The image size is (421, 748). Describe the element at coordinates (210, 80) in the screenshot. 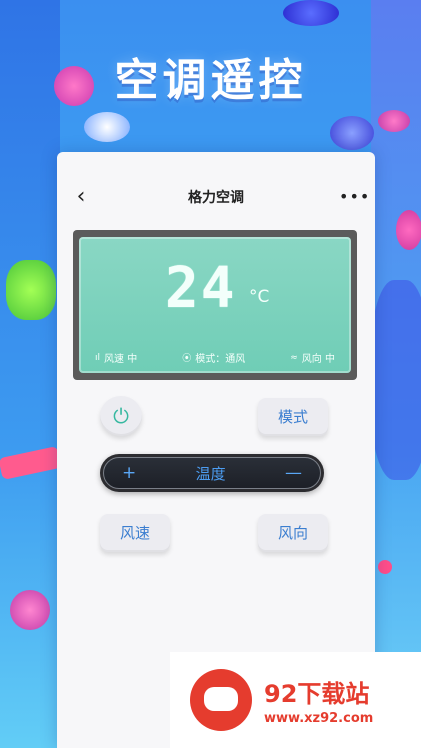

I see `banner-title: 空调遥控` at that location.